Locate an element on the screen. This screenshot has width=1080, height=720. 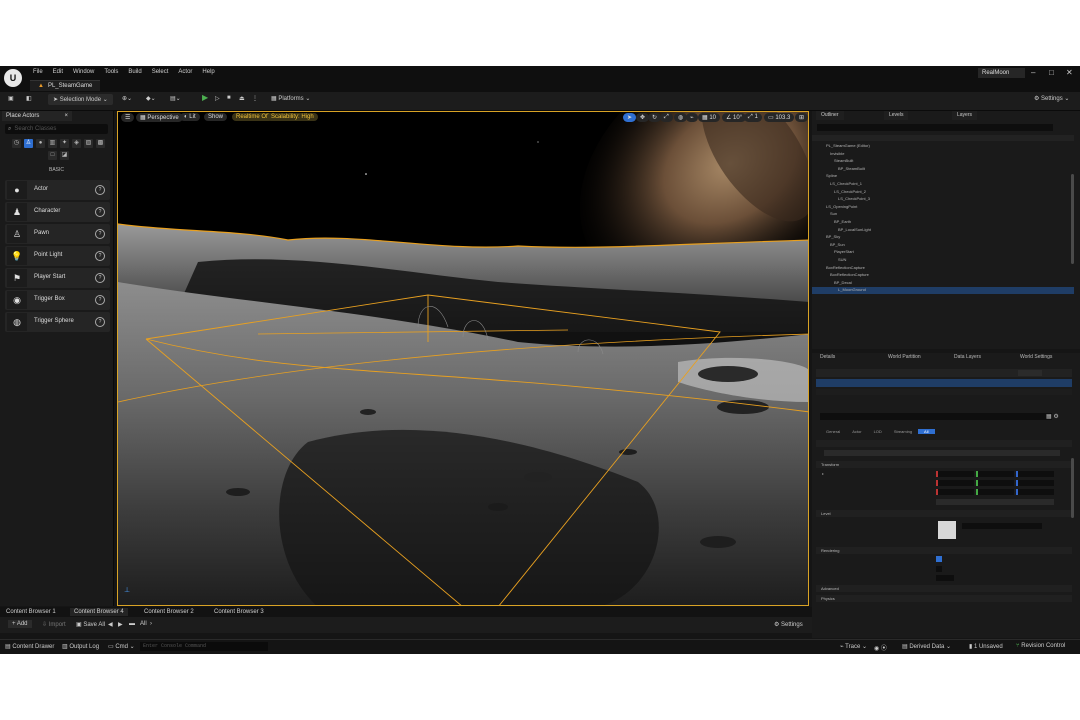
outliner-row: L_MoonGround is located at coordinates (943, 290).